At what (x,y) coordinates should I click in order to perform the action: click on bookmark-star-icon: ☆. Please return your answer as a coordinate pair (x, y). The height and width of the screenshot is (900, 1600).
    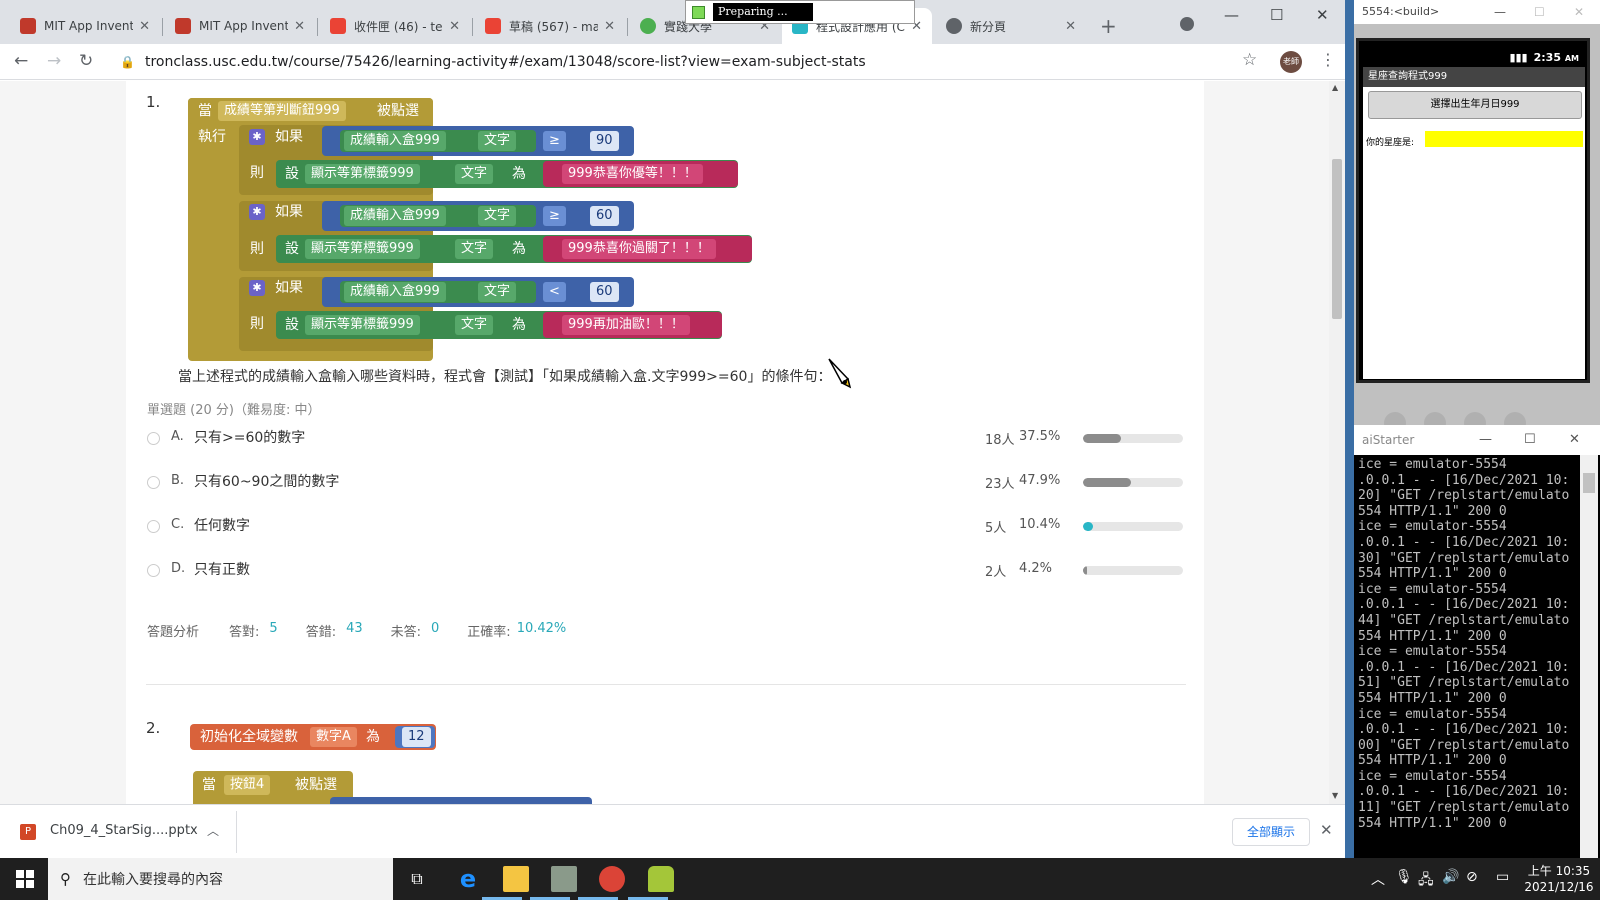
    Looking at the image, I should click on (1249, 60).